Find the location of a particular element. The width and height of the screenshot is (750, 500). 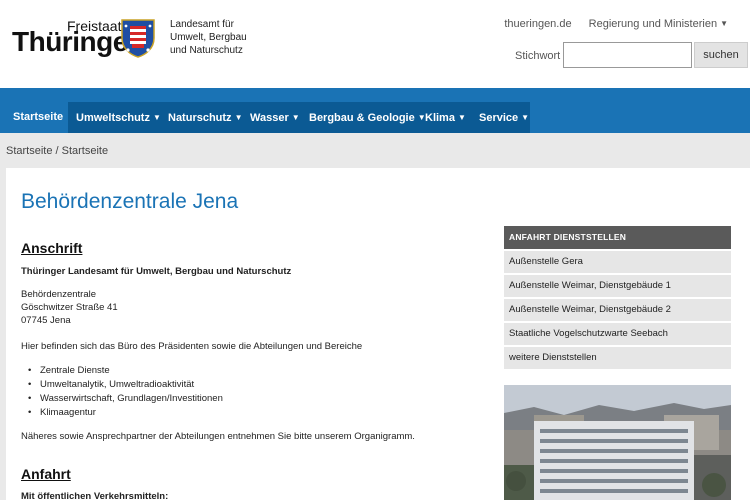

address-line: Behördenzentrale is located at coordinates (58, 294).